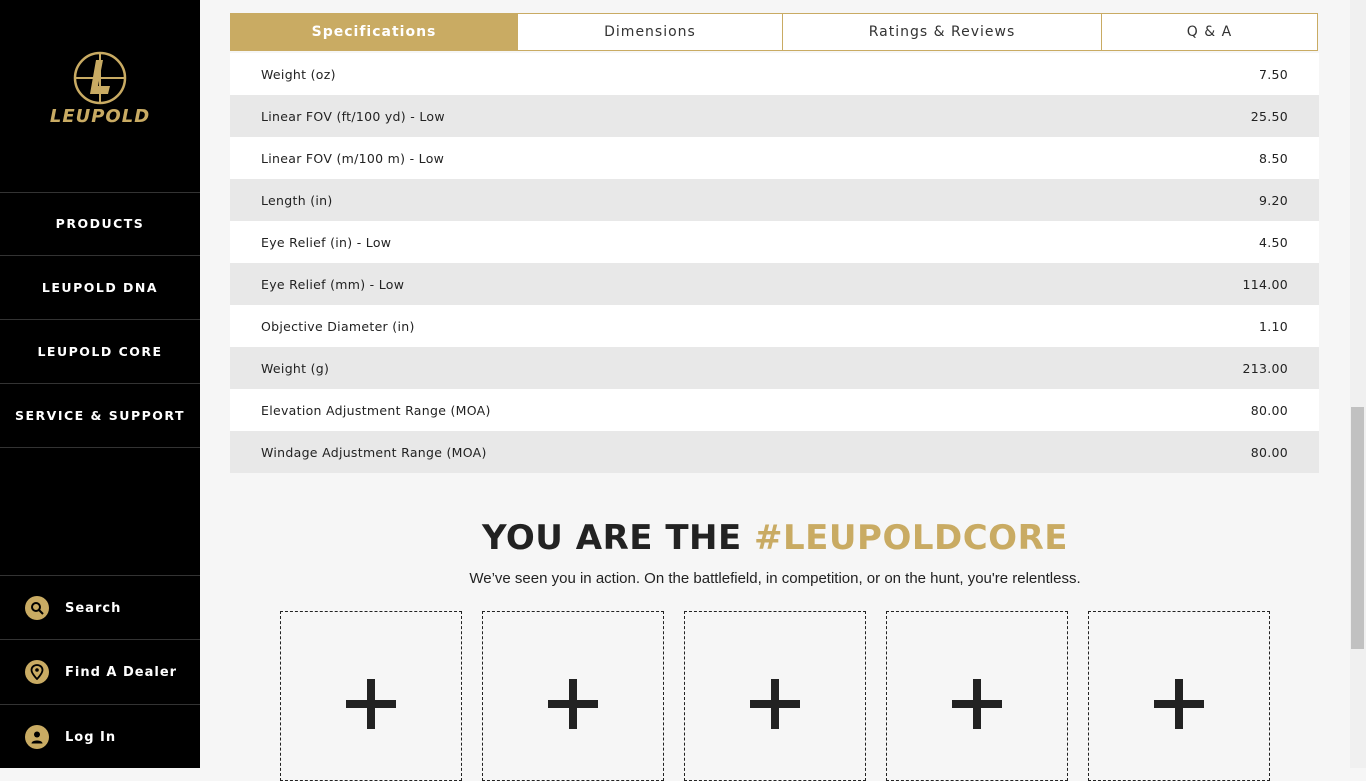 This screenshot has width=1366, height=781. What do you see at coordinates (649, 32) in the screenshot?
I see `tab-dimensions: Dimensions` at bounding box center [649, 32].